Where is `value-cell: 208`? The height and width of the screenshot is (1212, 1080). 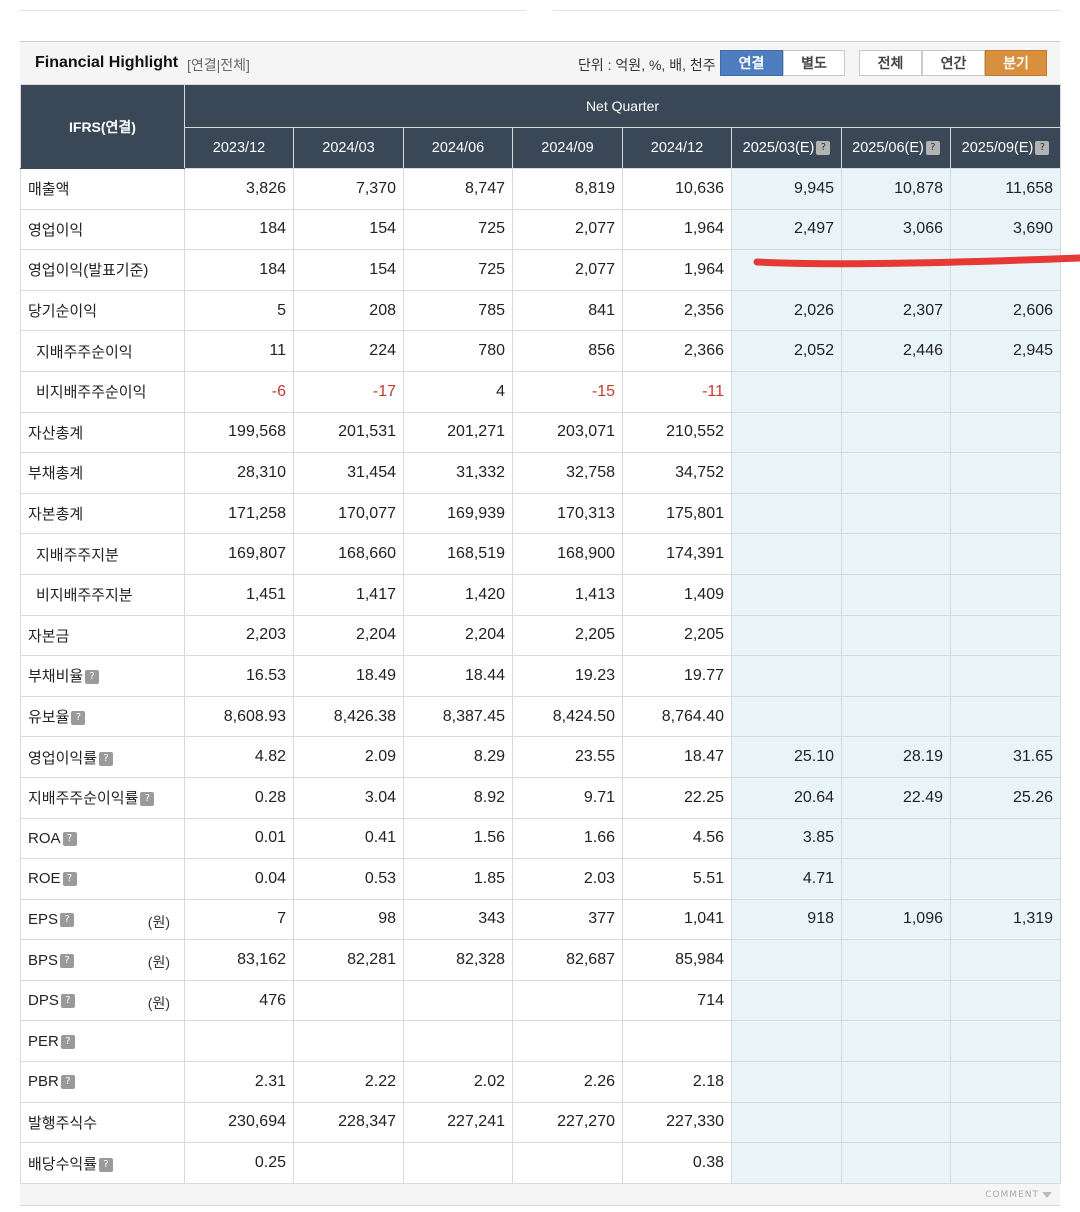
value-cell: 208 is located at coordinates (348, 310).